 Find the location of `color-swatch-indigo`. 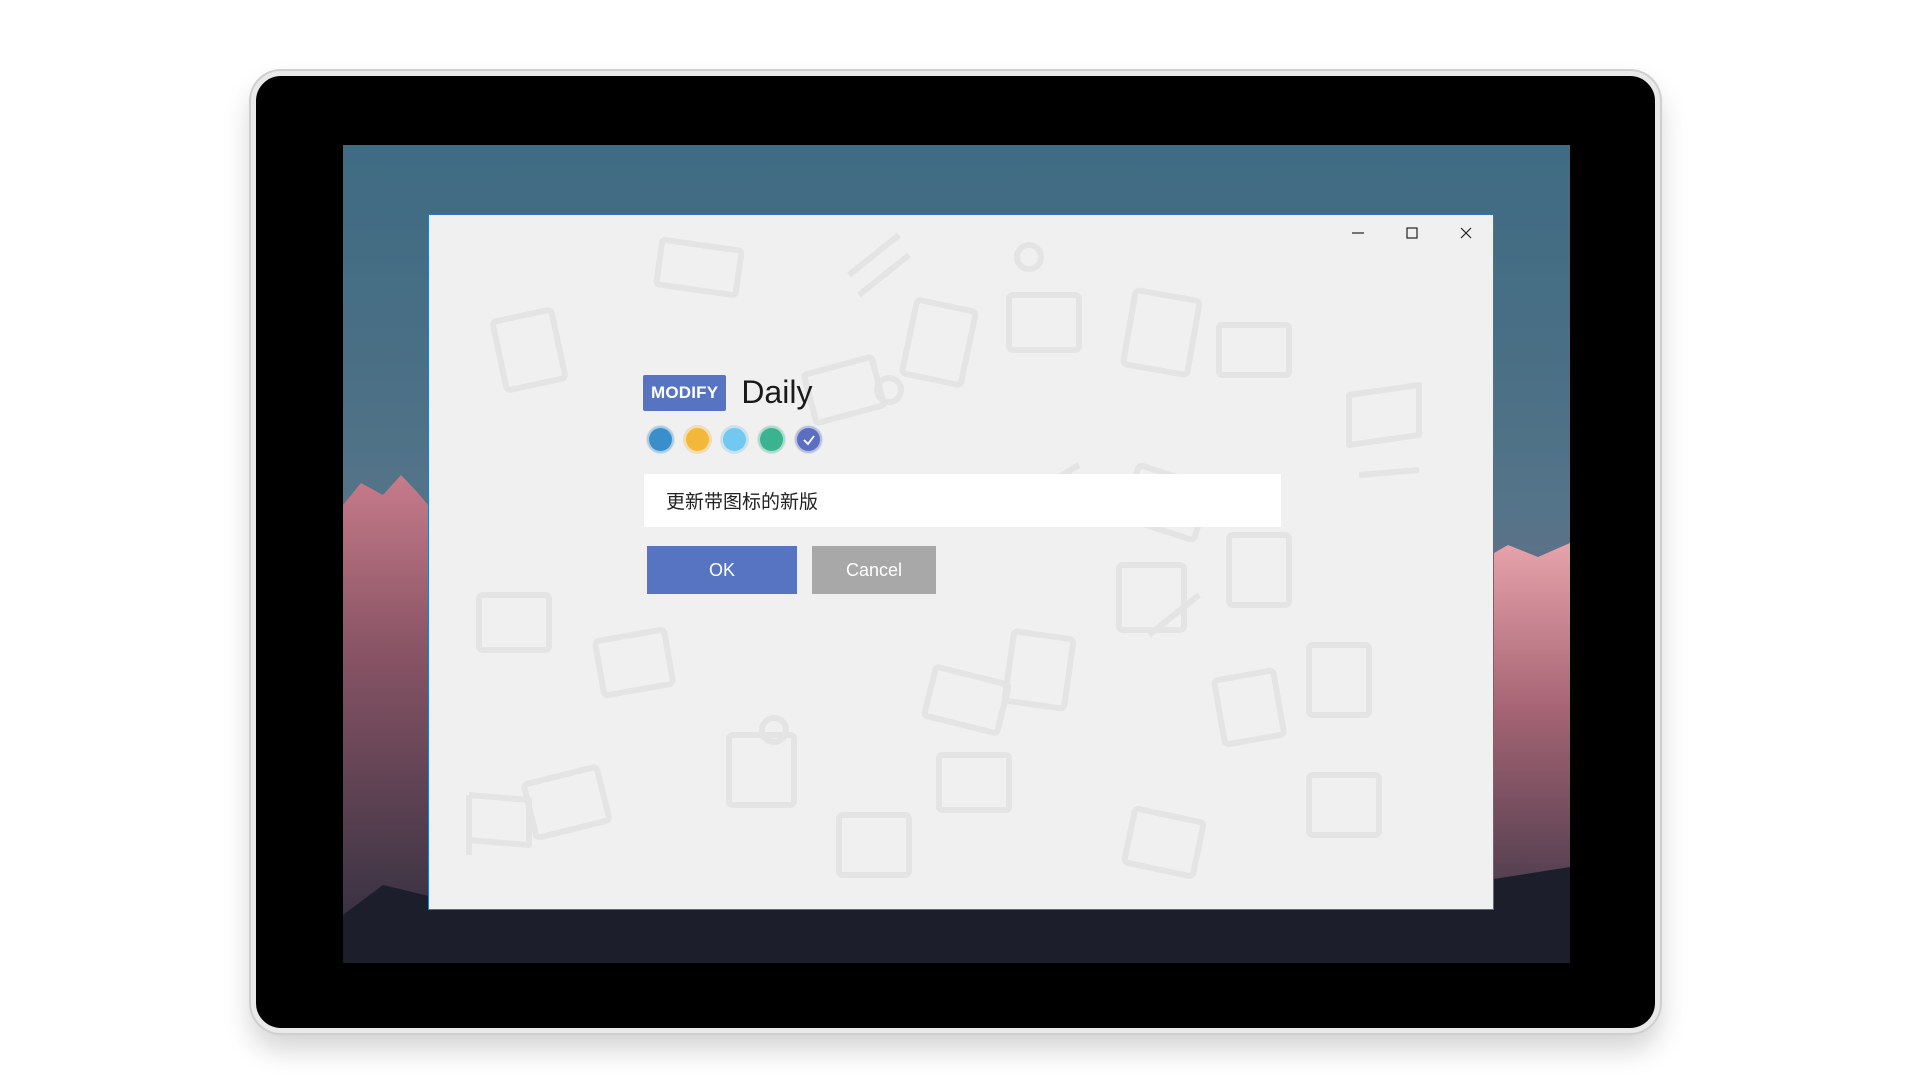

color-swatch-indigo is located at coordinates (808, 439).